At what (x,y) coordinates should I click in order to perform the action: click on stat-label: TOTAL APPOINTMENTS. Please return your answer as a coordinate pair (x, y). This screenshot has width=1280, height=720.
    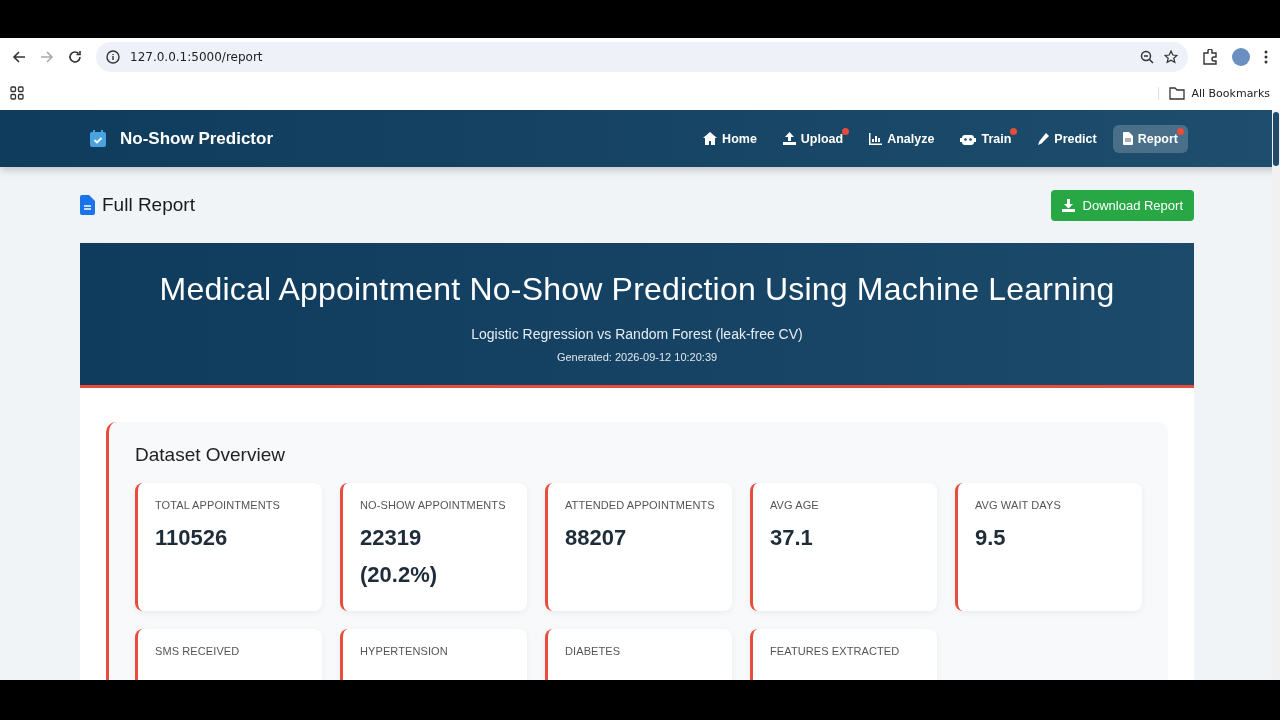
    Looking at the image, I should click on (218, 505).